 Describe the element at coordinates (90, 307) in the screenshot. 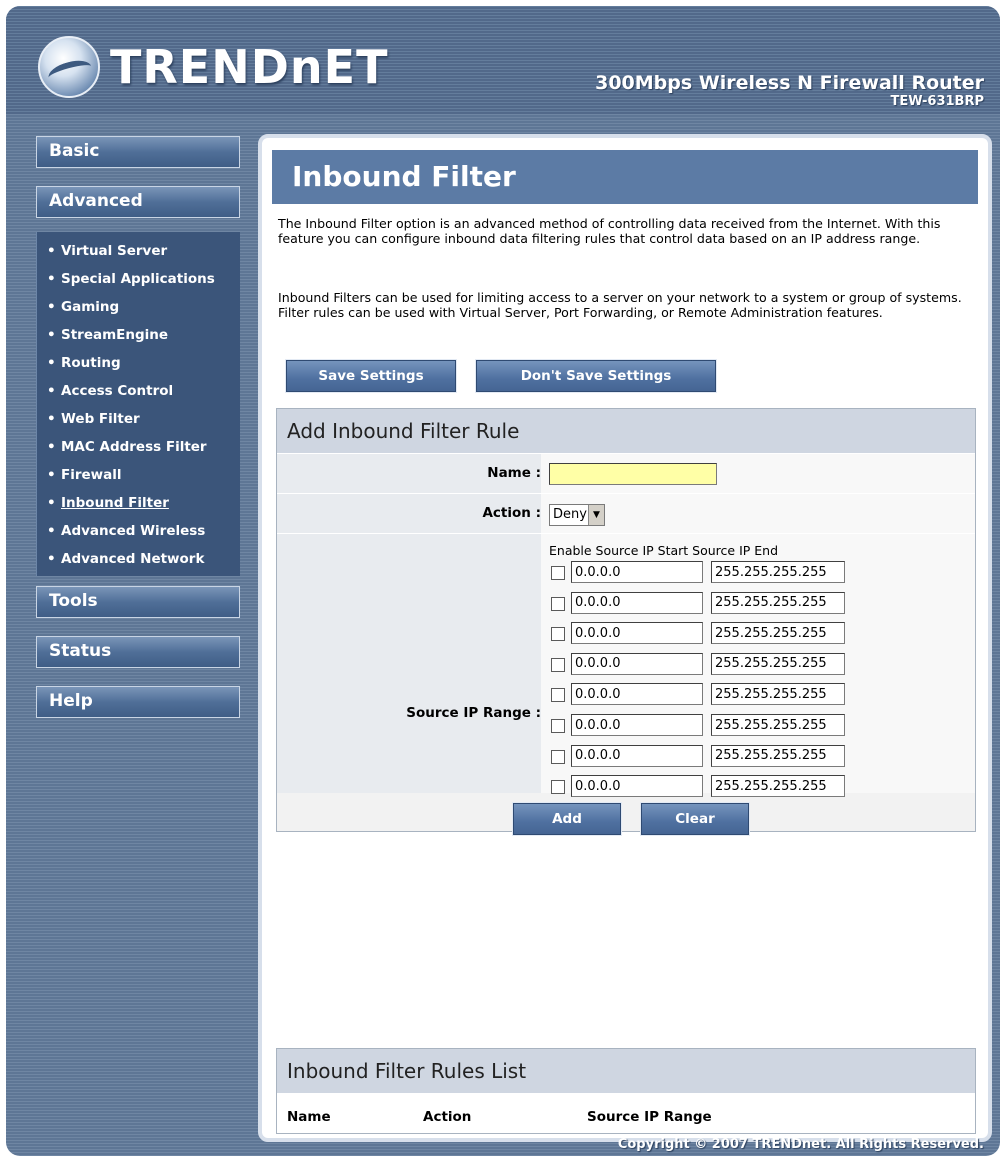

I see `sidebar-item-label: Gaming` at that location.